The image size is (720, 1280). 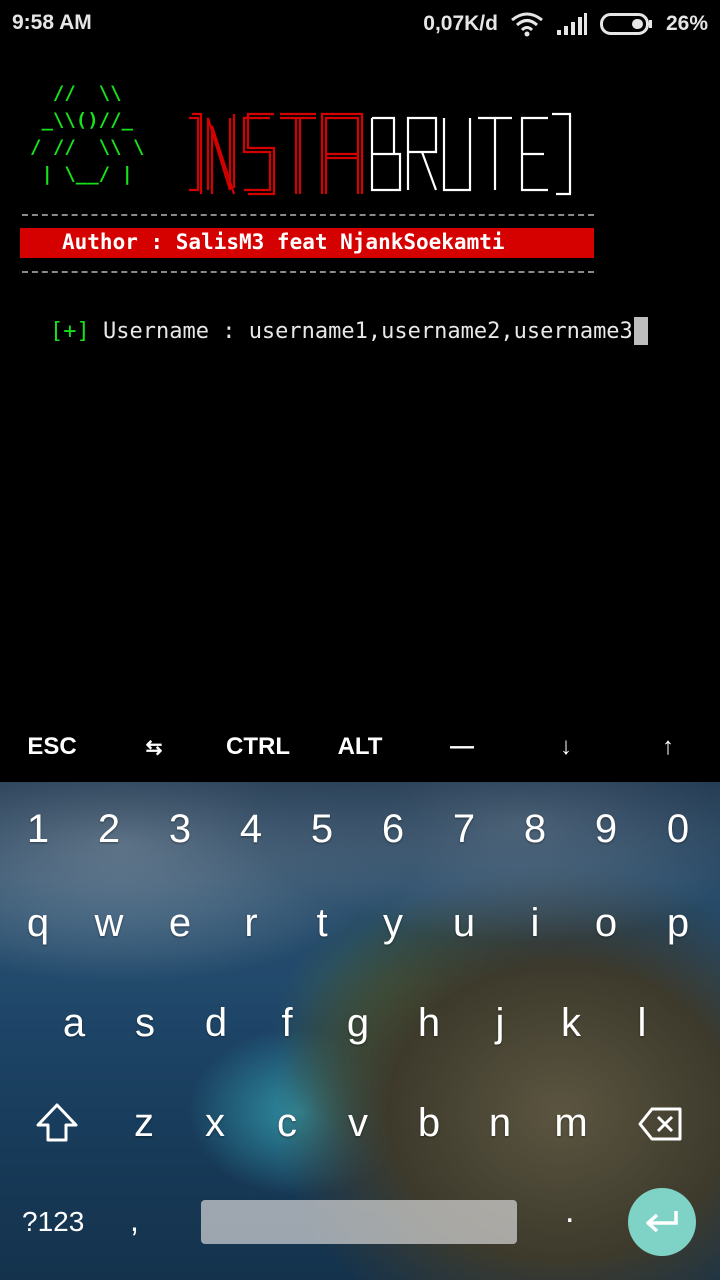 I want to click on alt-key: ALT, so click(x=360, y=747).